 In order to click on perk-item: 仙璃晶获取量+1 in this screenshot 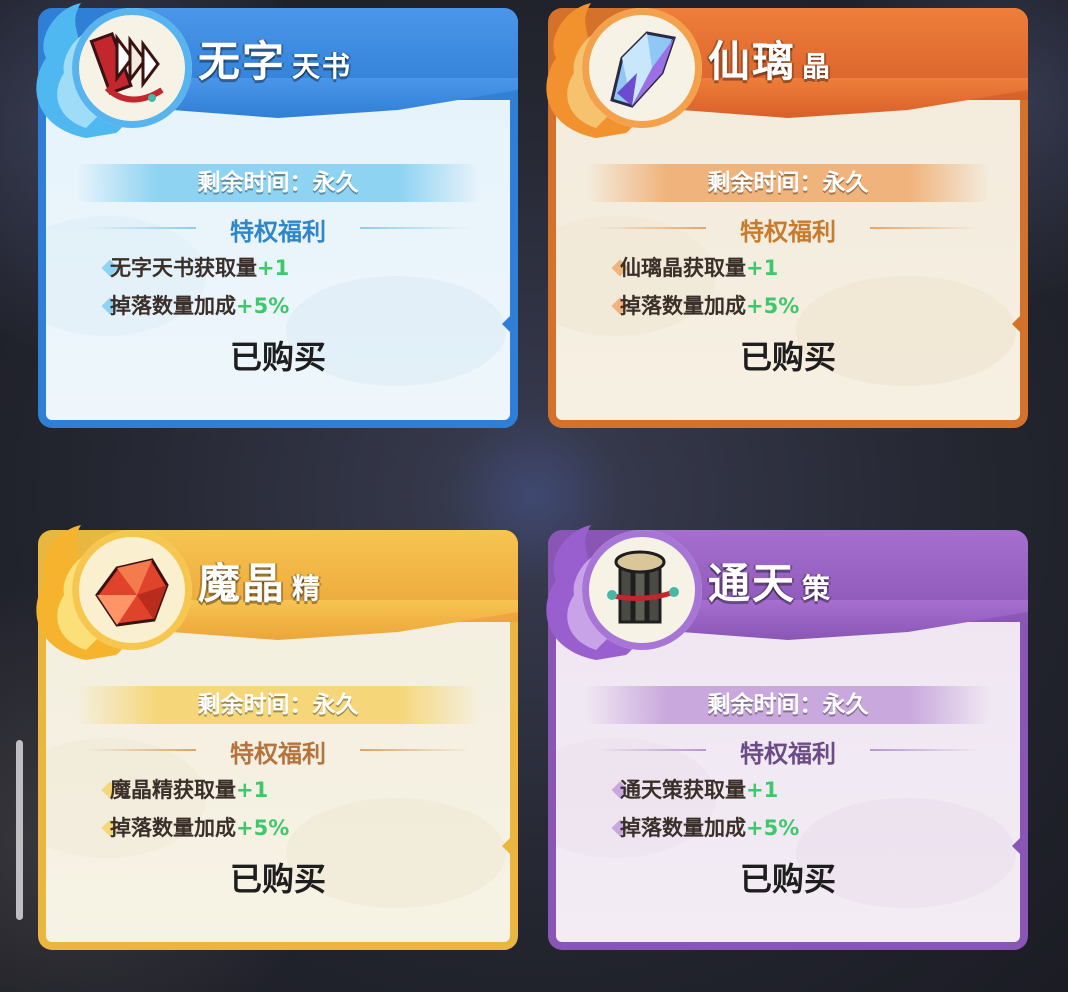, I will do `click(699, 268)`.